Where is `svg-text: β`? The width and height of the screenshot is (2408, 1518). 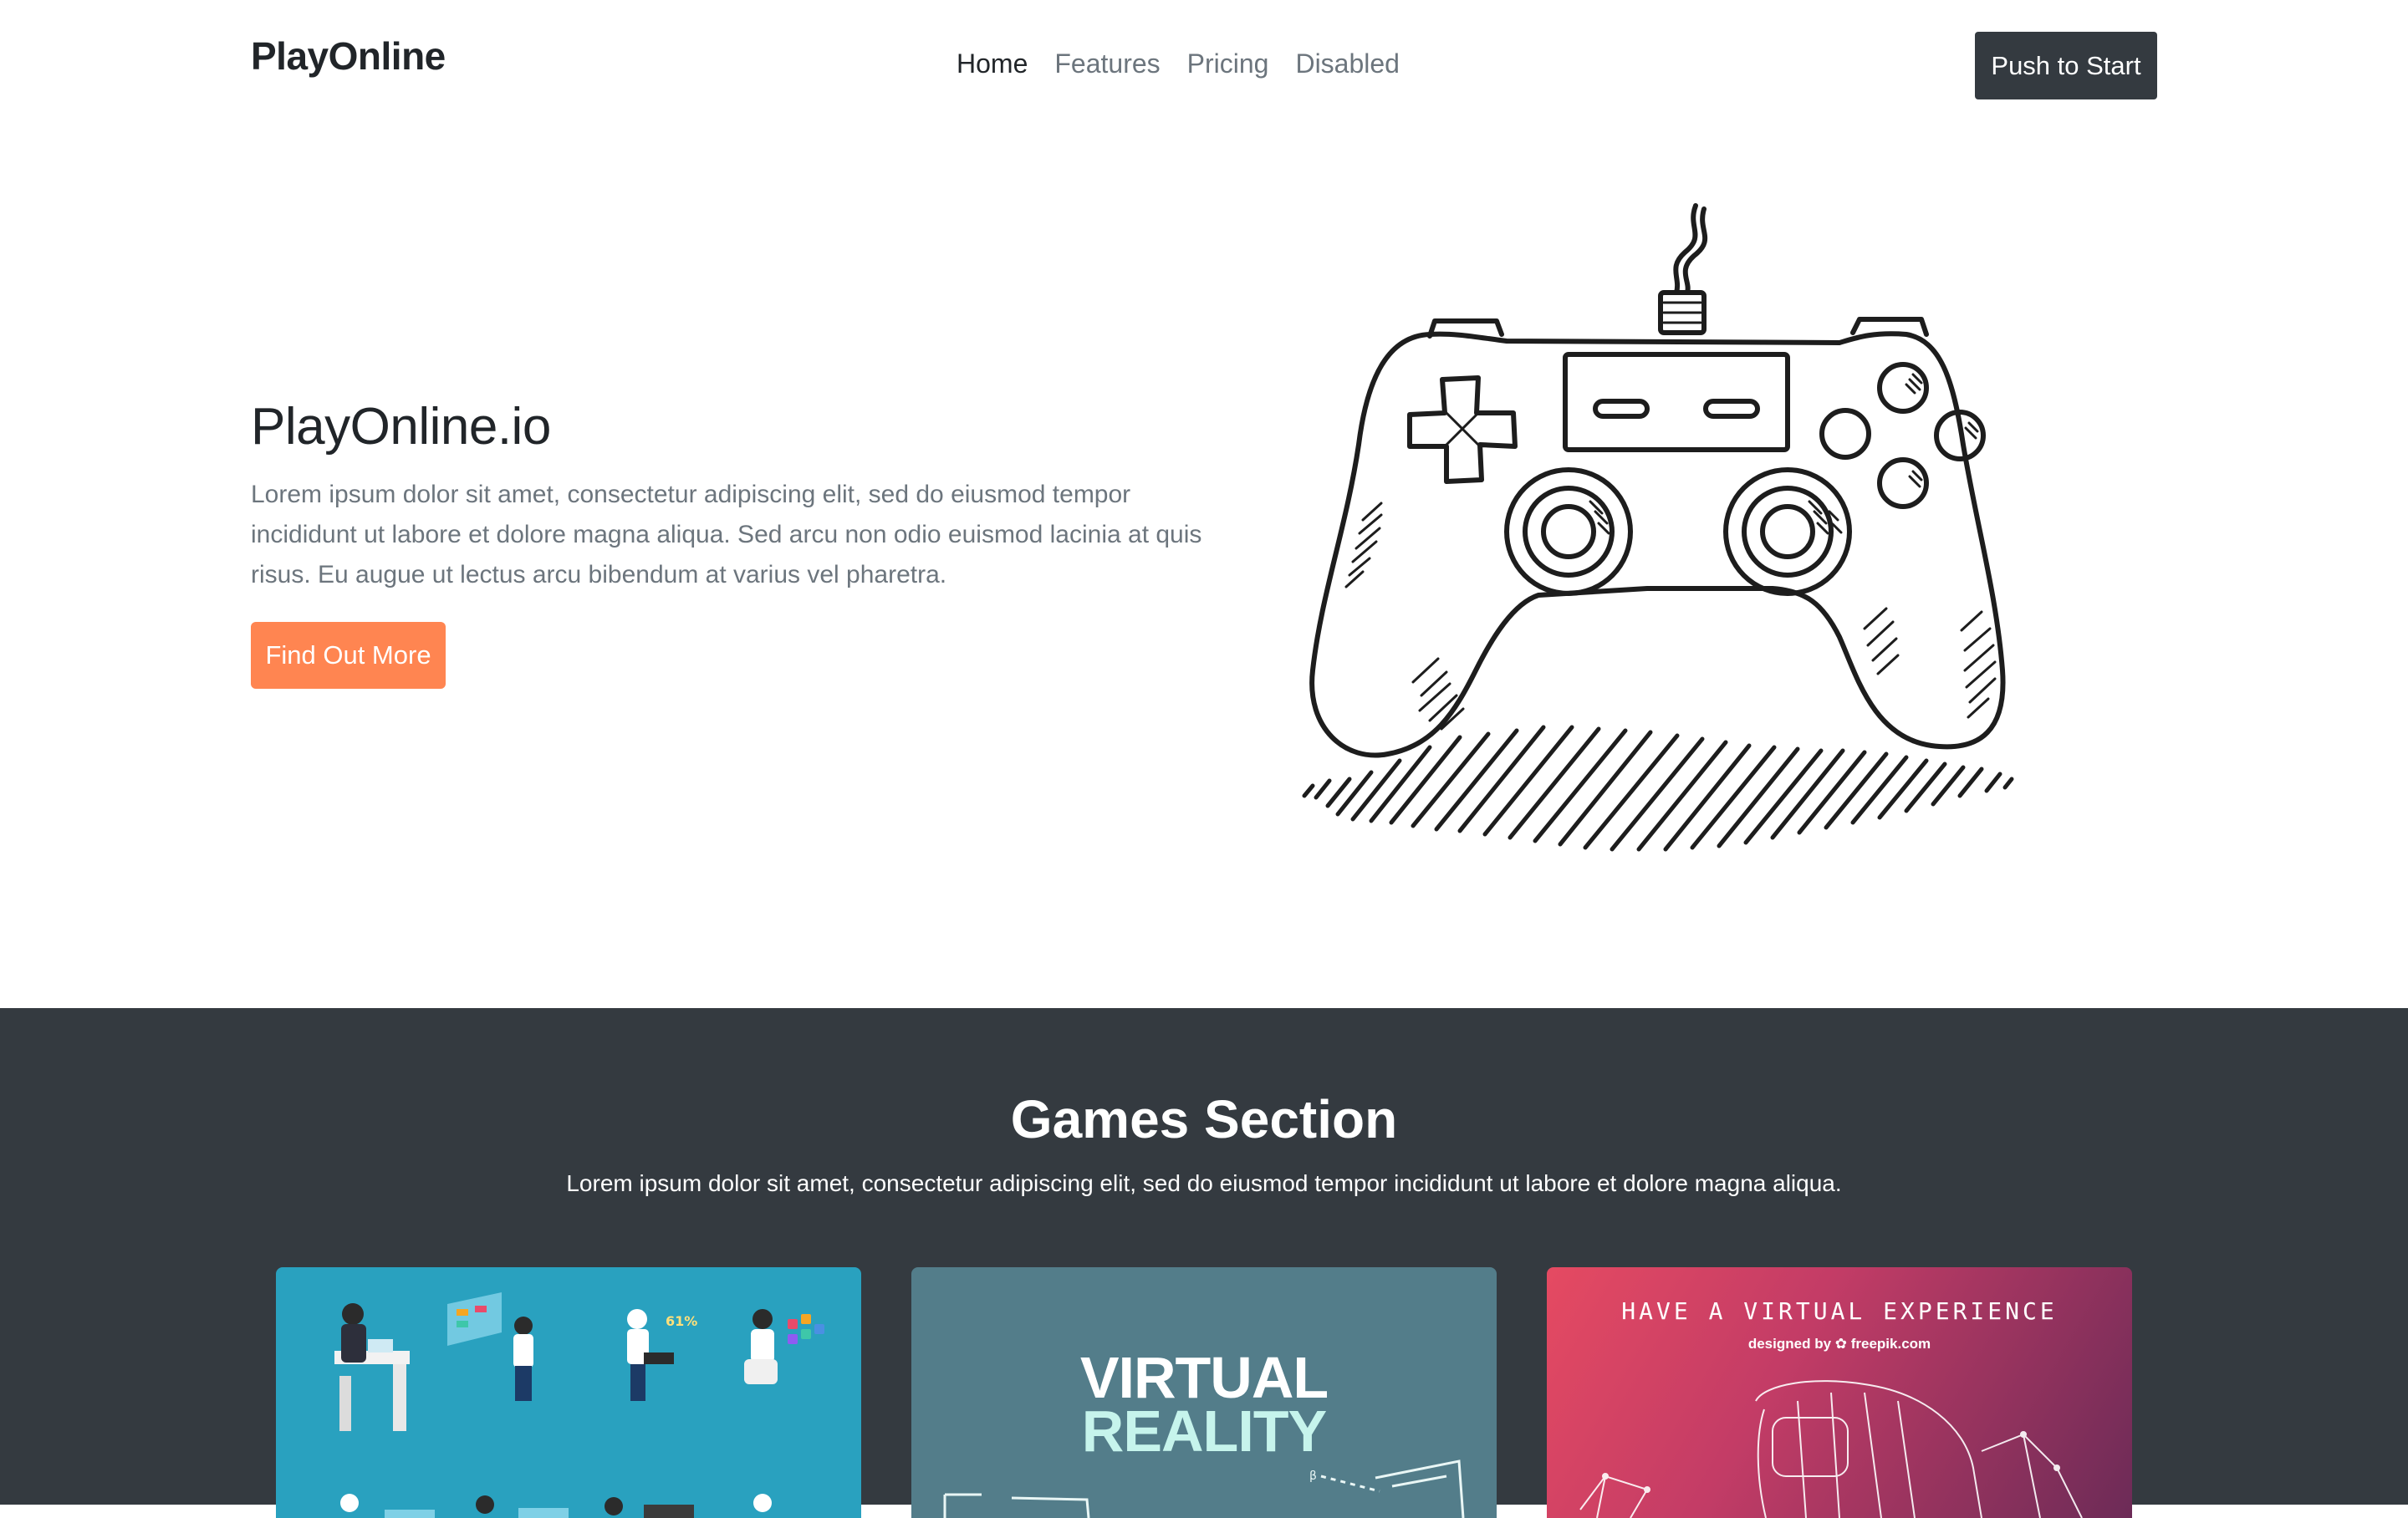 svg-text: β is located at coordinates (1313, 1476).